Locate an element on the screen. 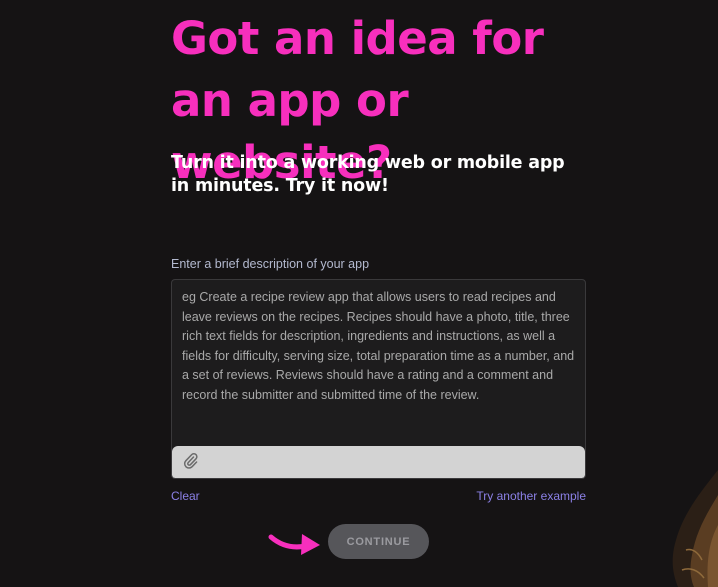  decorative-plant-image is located at coordinates (695, 528).